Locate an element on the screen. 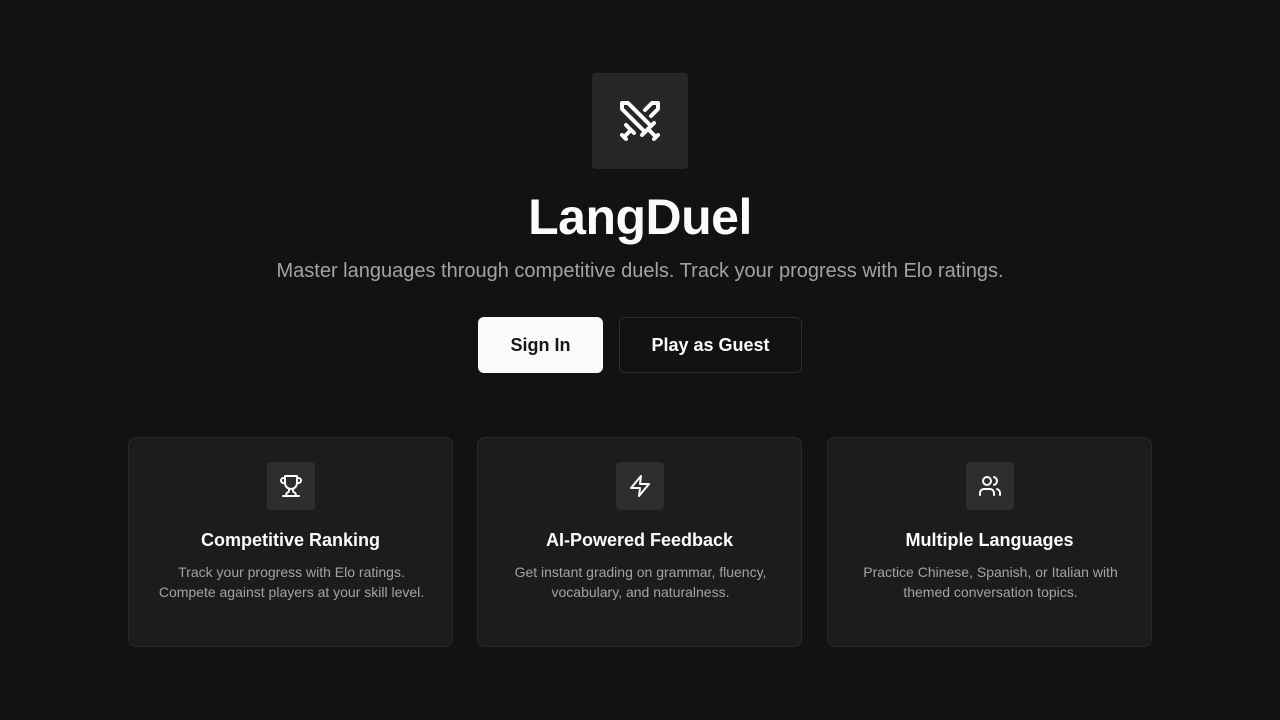 The image size is (1280, 720). users-icon-box is located at coordinates (990, 486).